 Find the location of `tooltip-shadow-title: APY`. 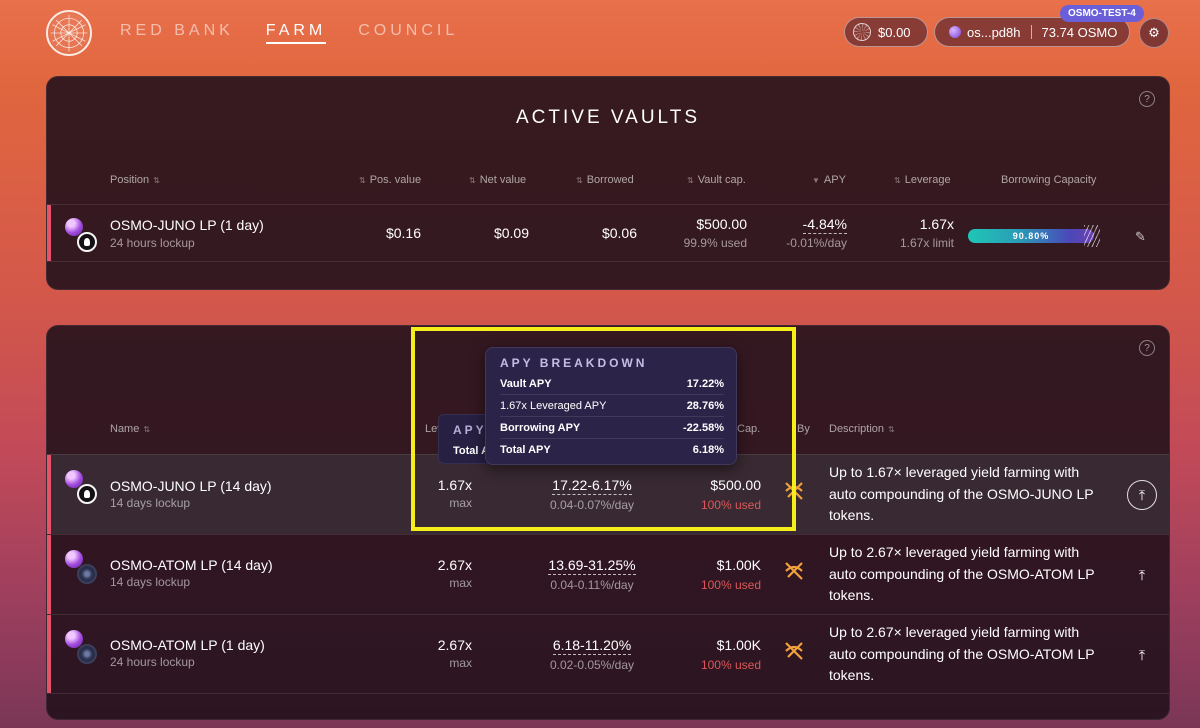

tooltip-shadow-title: APY is located at coordinates (470, 430).